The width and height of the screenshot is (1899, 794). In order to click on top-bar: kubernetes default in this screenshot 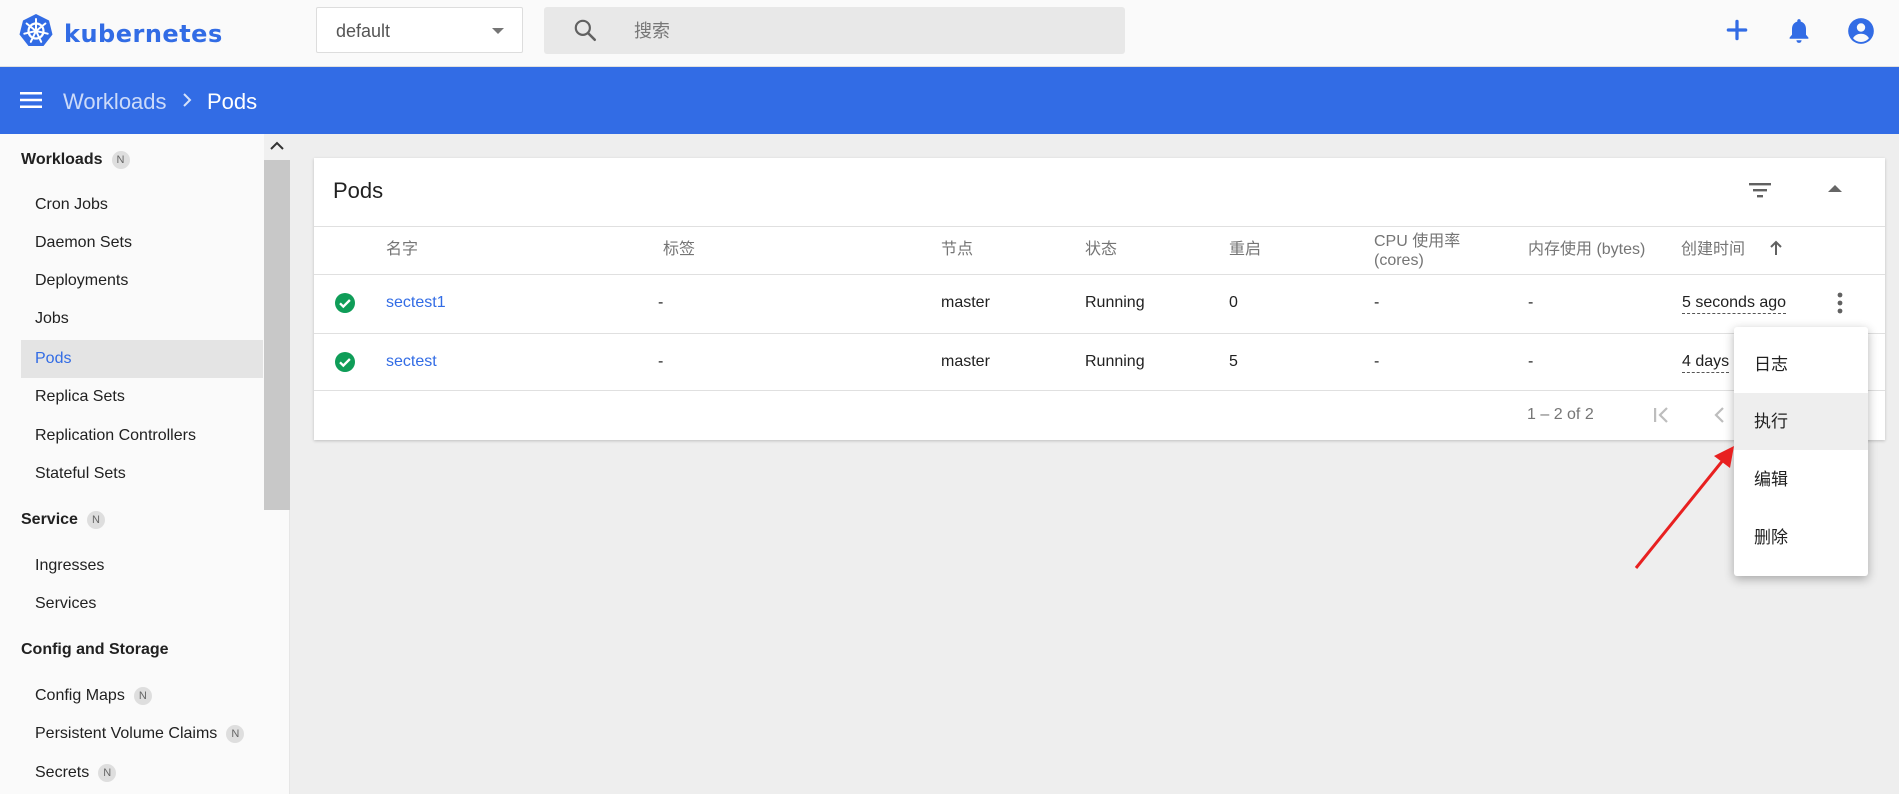, I will do `click(949, 33)`.